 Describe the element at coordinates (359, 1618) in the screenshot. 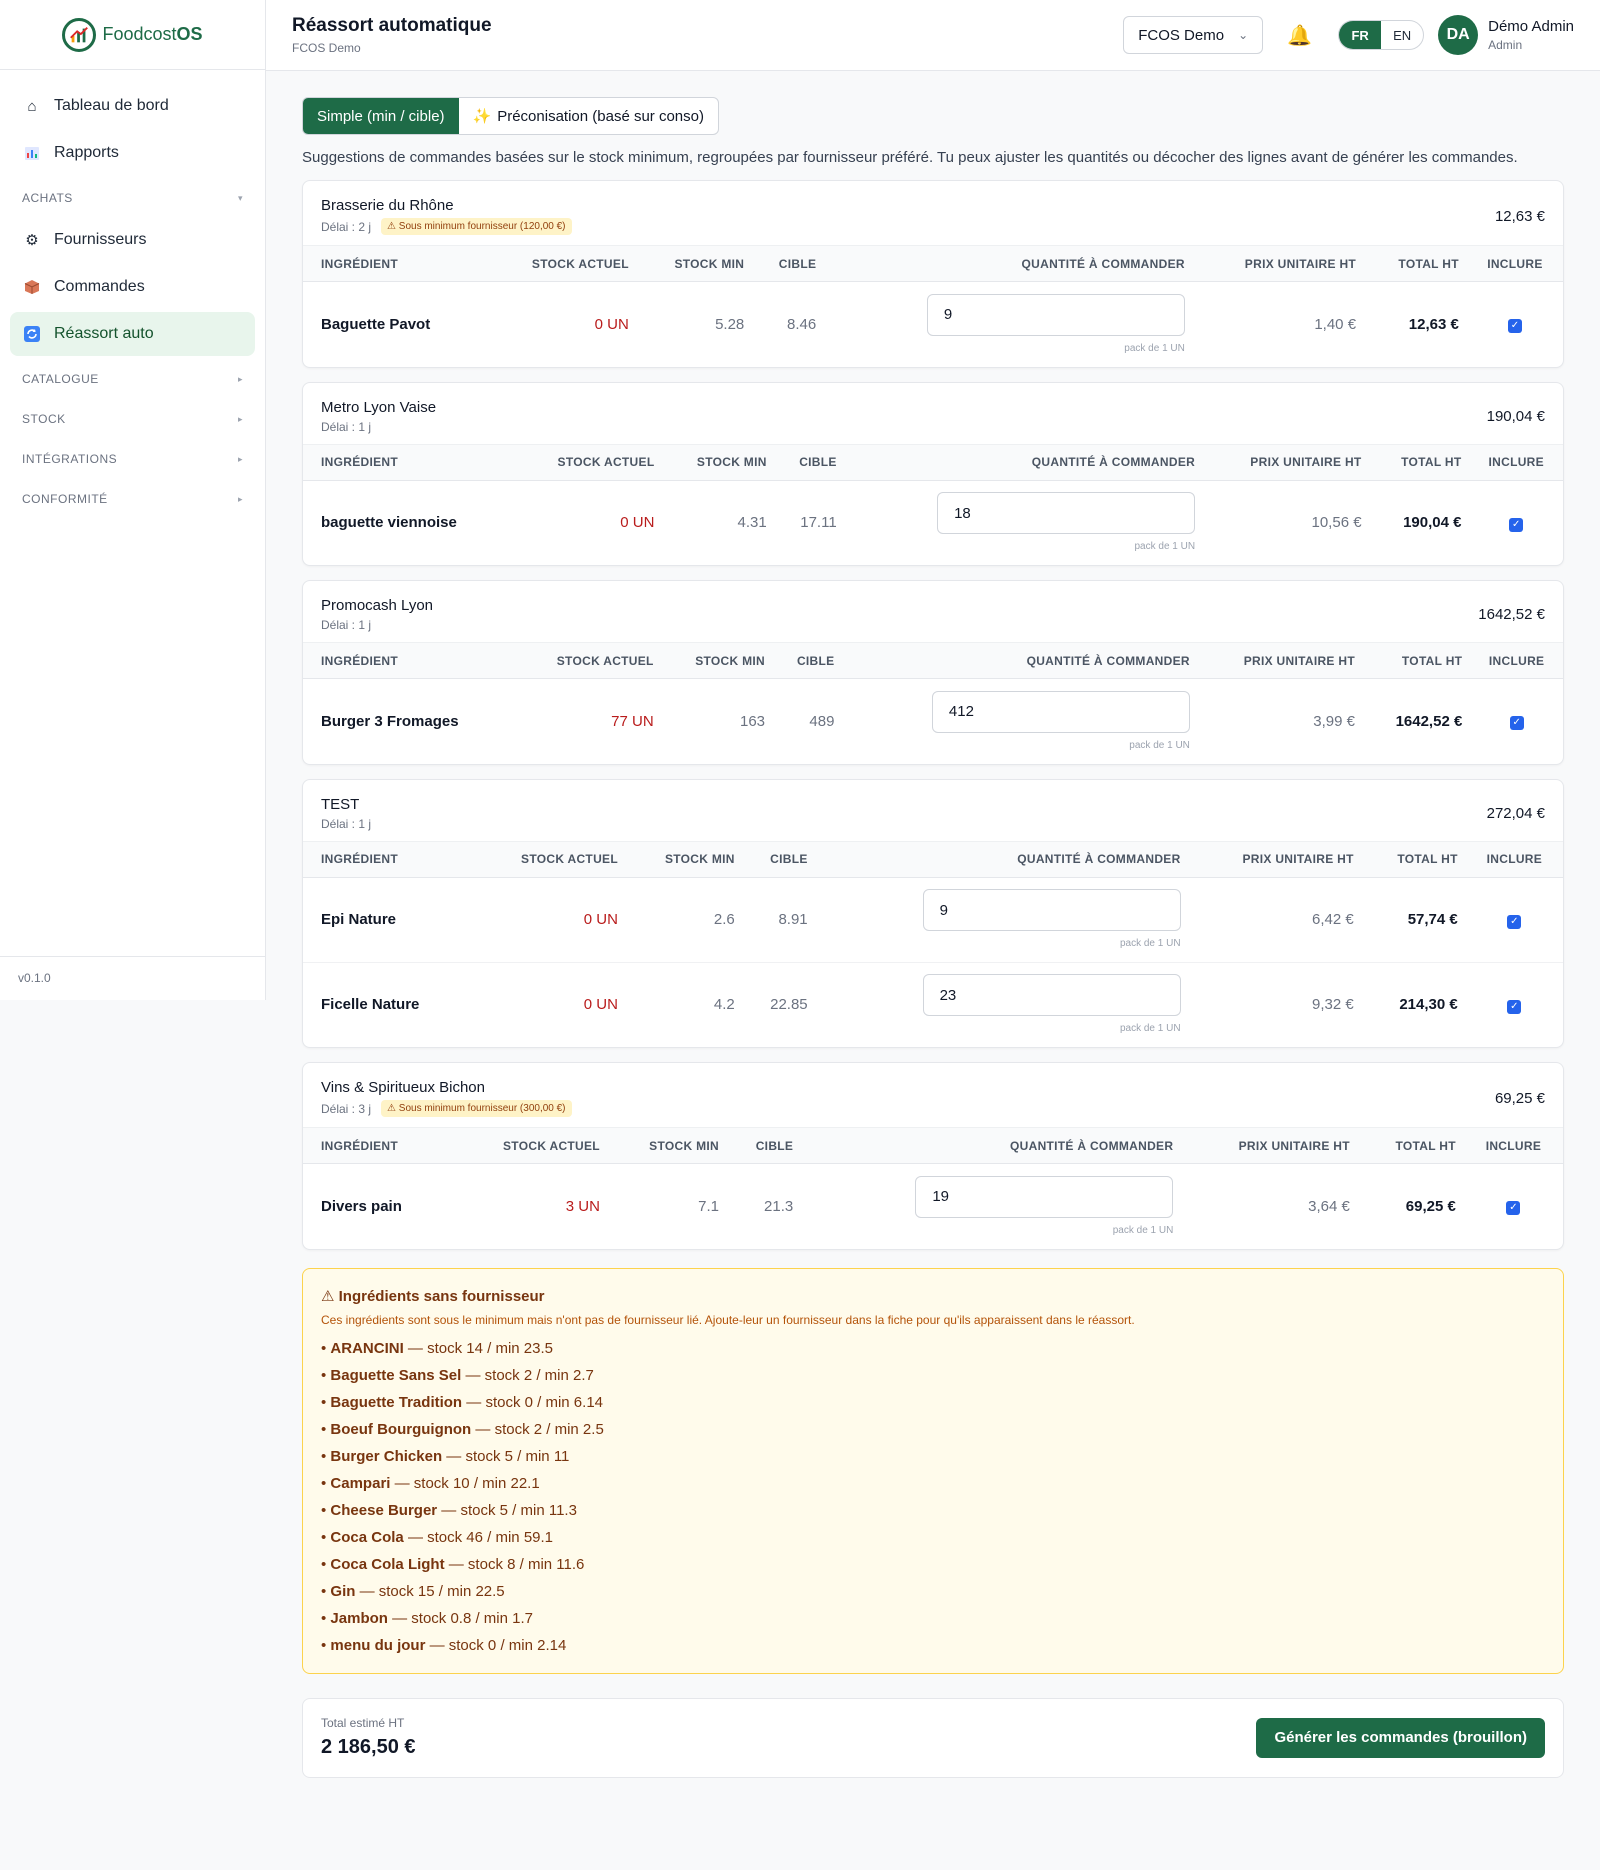

I see `ingredient-name: Jambon` at that location.